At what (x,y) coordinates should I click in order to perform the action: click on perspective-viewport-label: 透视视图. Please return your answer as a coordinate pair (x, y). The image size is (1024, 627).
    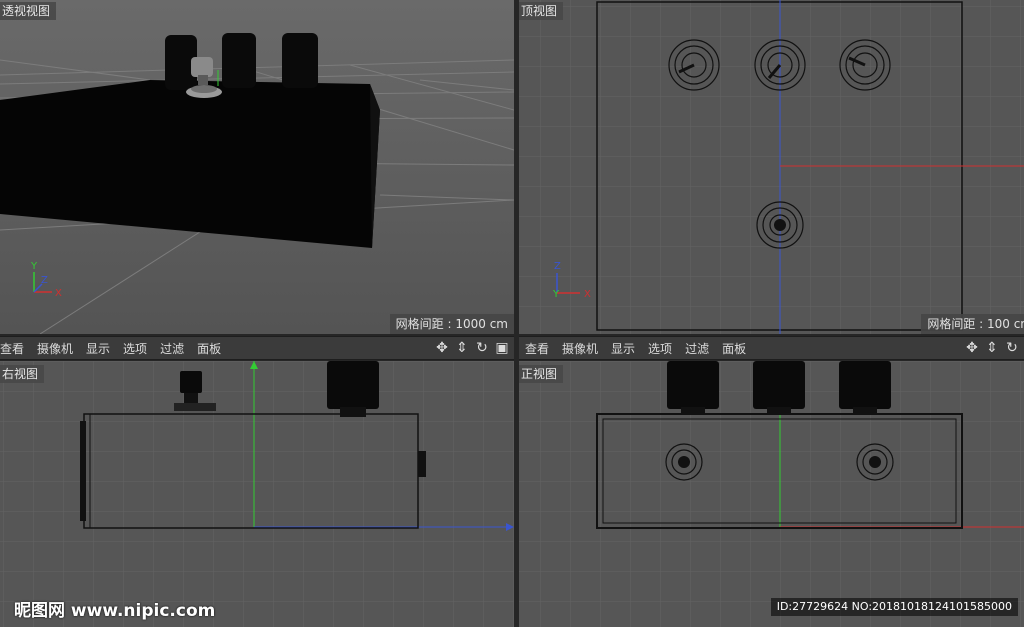
    Looking at the image, I should click on (28, 11).